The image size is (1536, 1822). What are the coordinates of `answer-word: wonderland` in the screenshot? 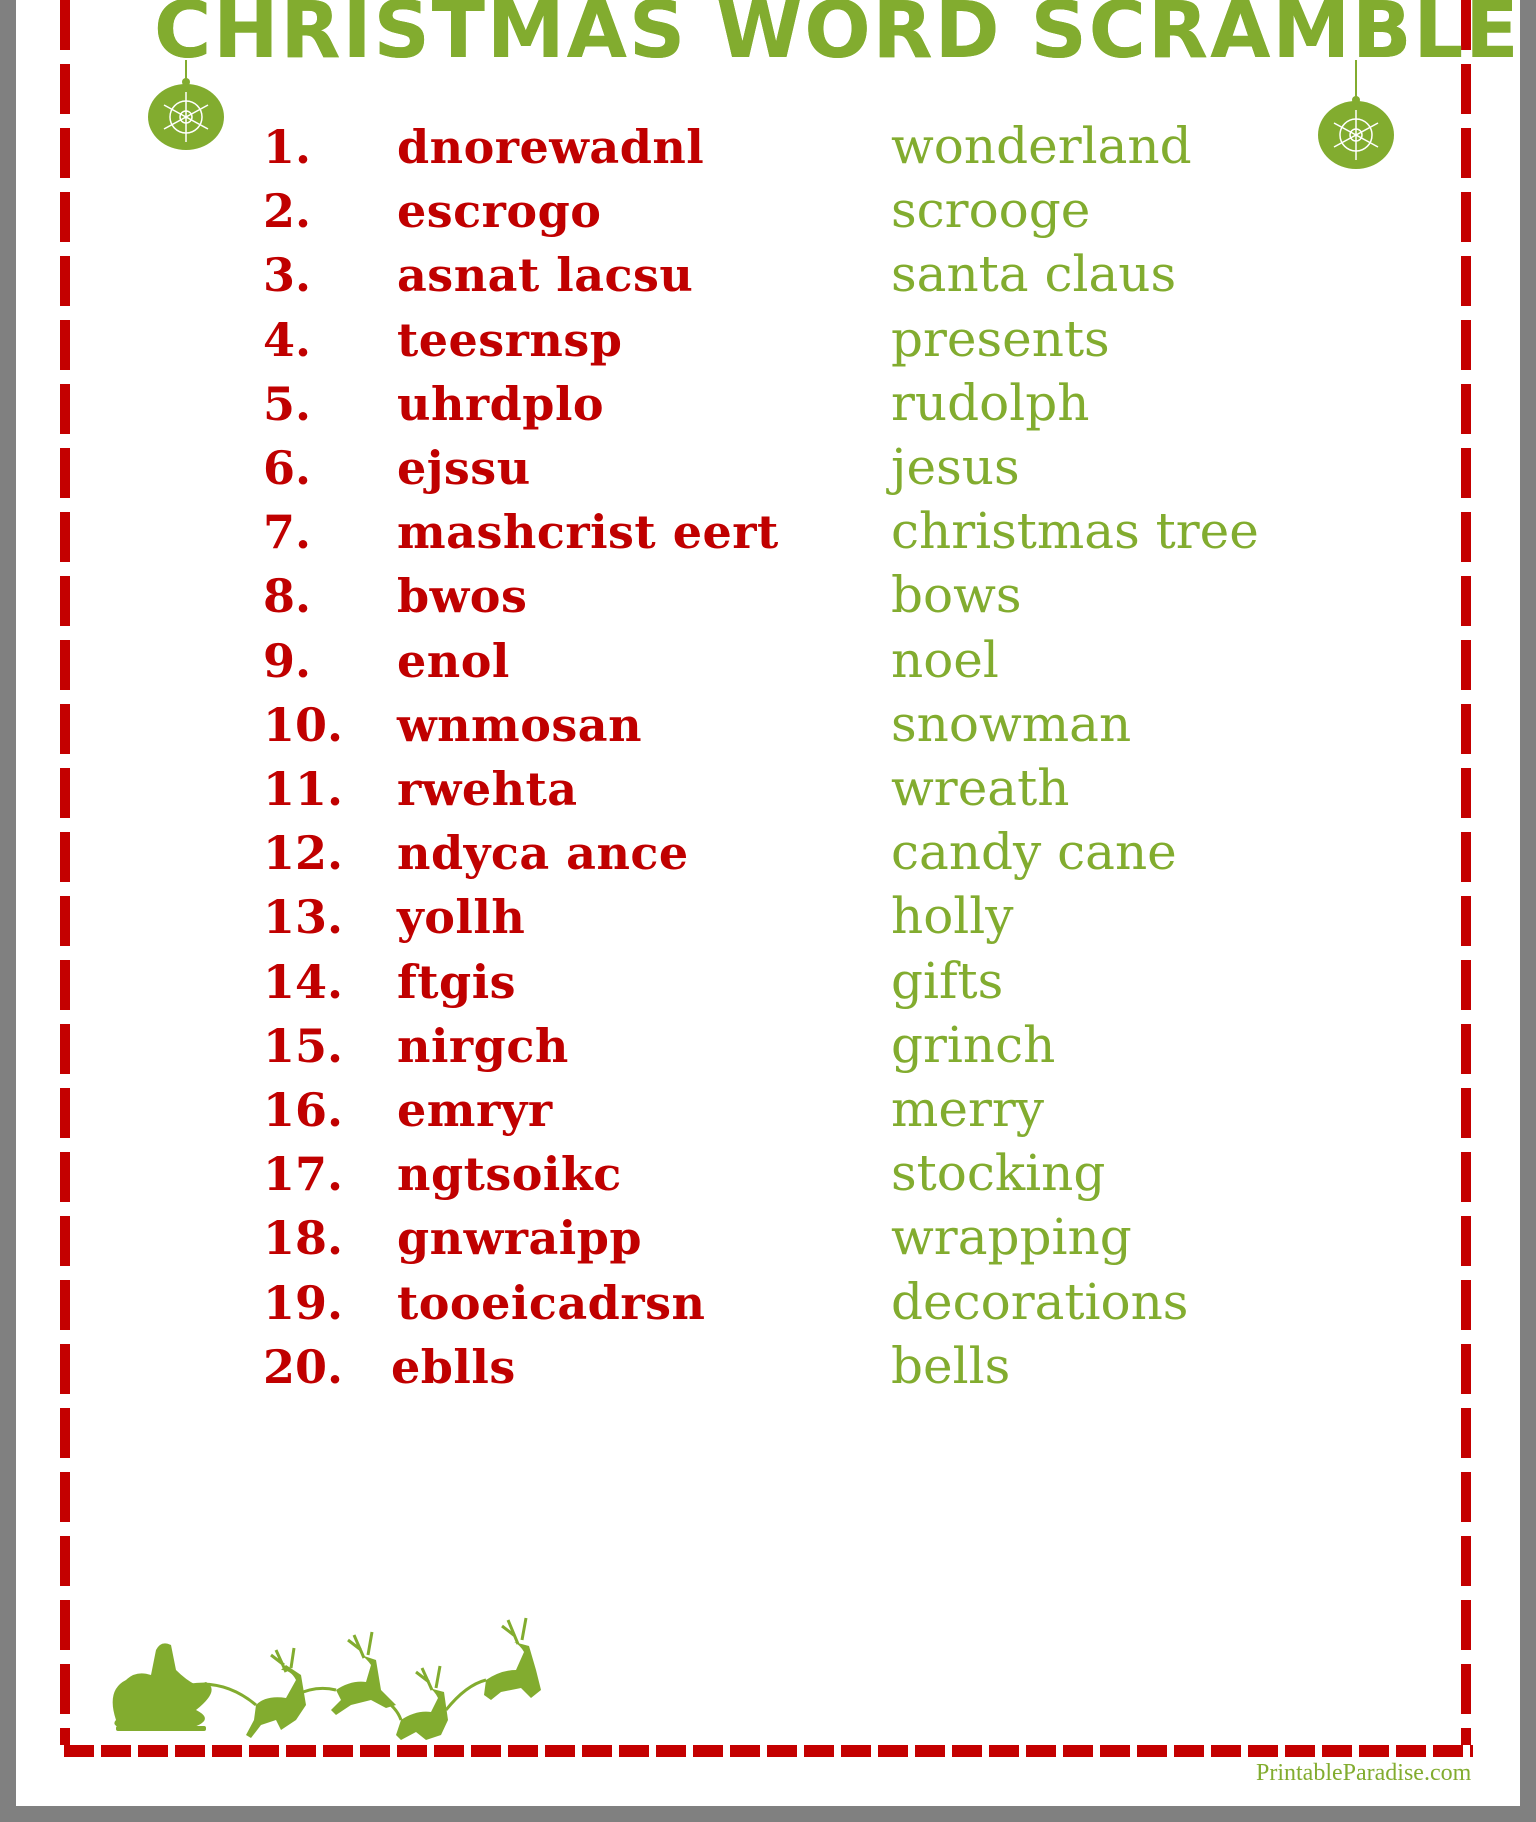 It's located at (1041, 146).